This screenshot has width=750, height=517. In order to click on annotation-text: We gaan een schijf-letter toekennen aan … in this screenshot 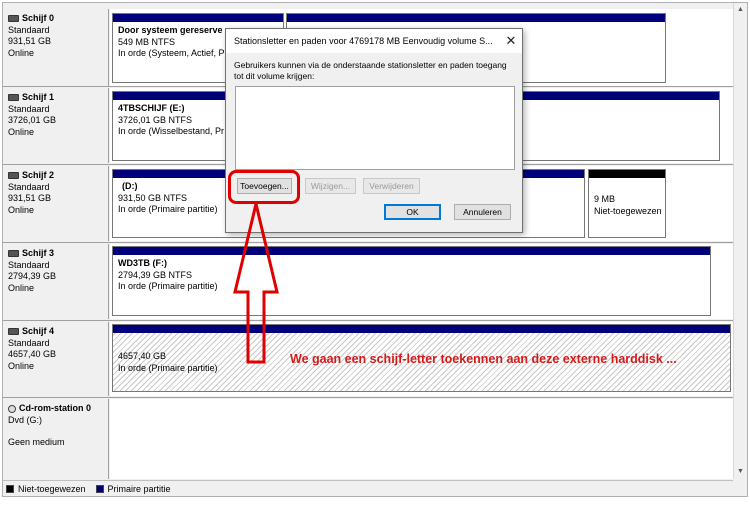, I will do `click(483, 359)`.